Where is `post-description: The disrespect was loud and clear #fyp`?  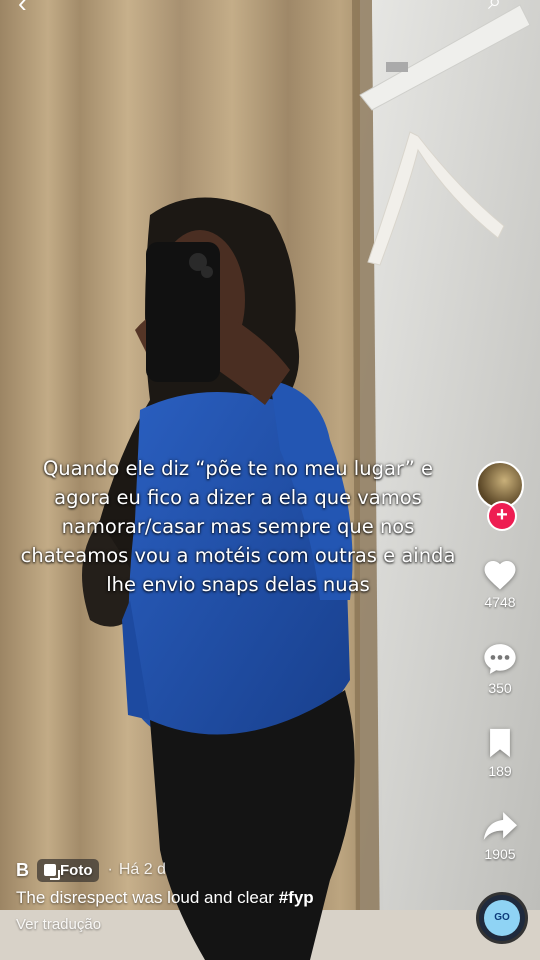 post-description: The disrespect was loud and clear #fyp is located at coordinates (236, 898).